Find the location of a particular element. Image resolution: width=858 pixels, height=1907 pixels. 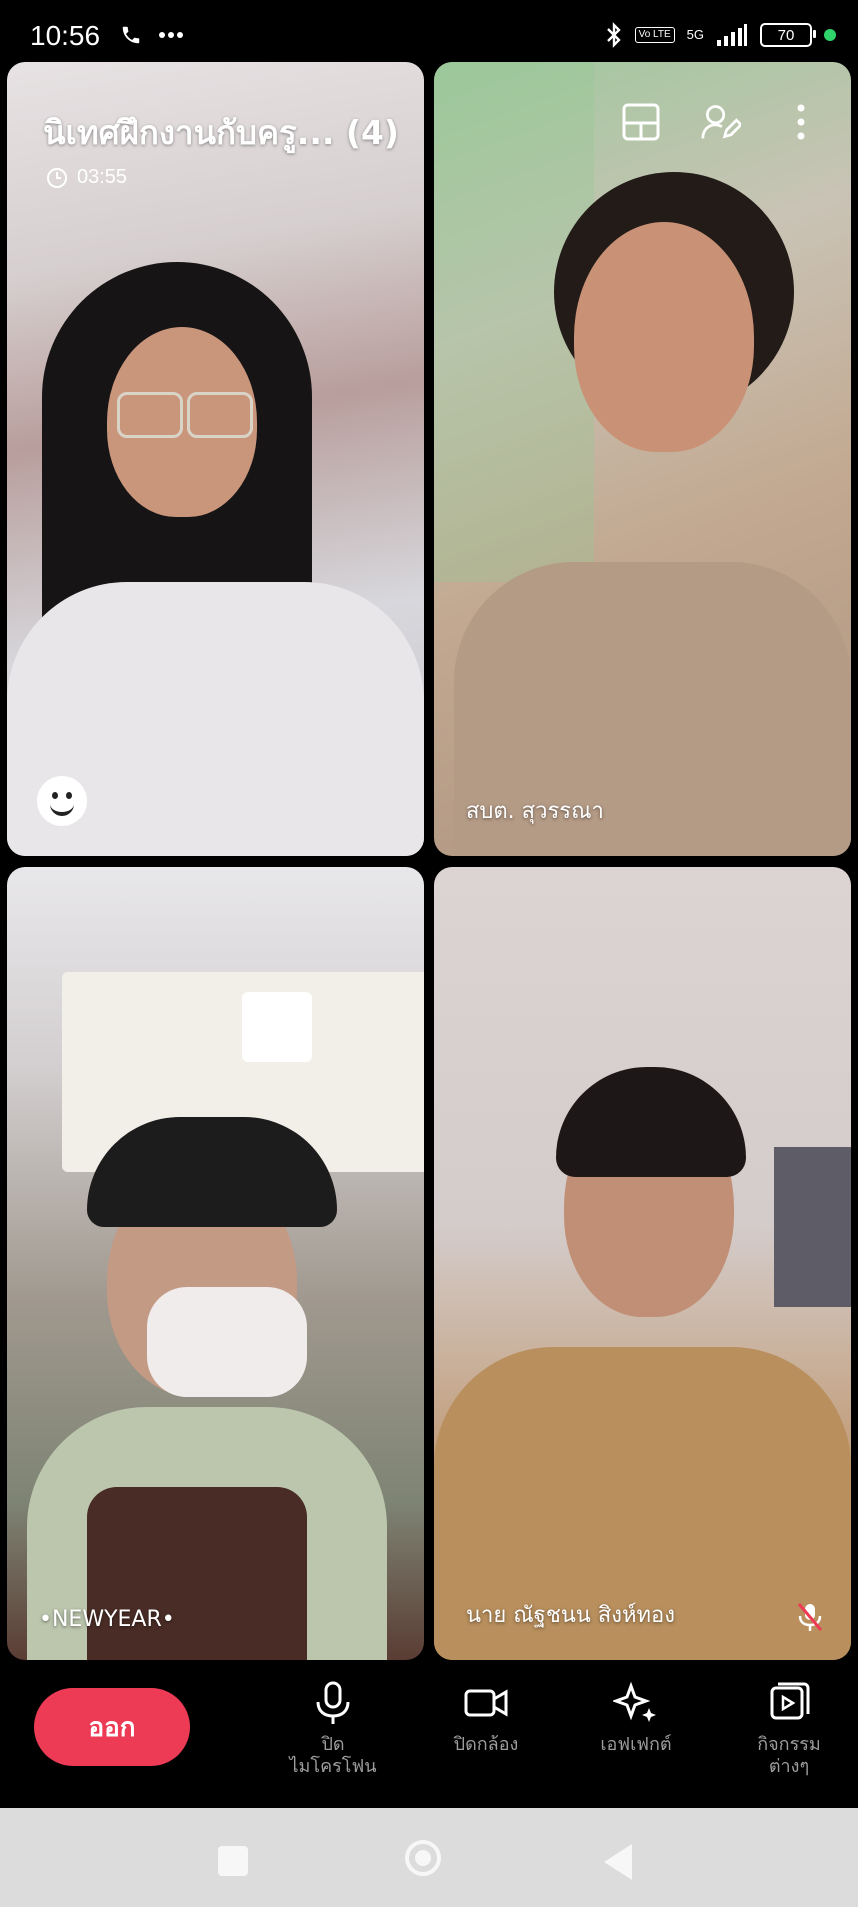

signal-icon is located at coordinates (732, 35).